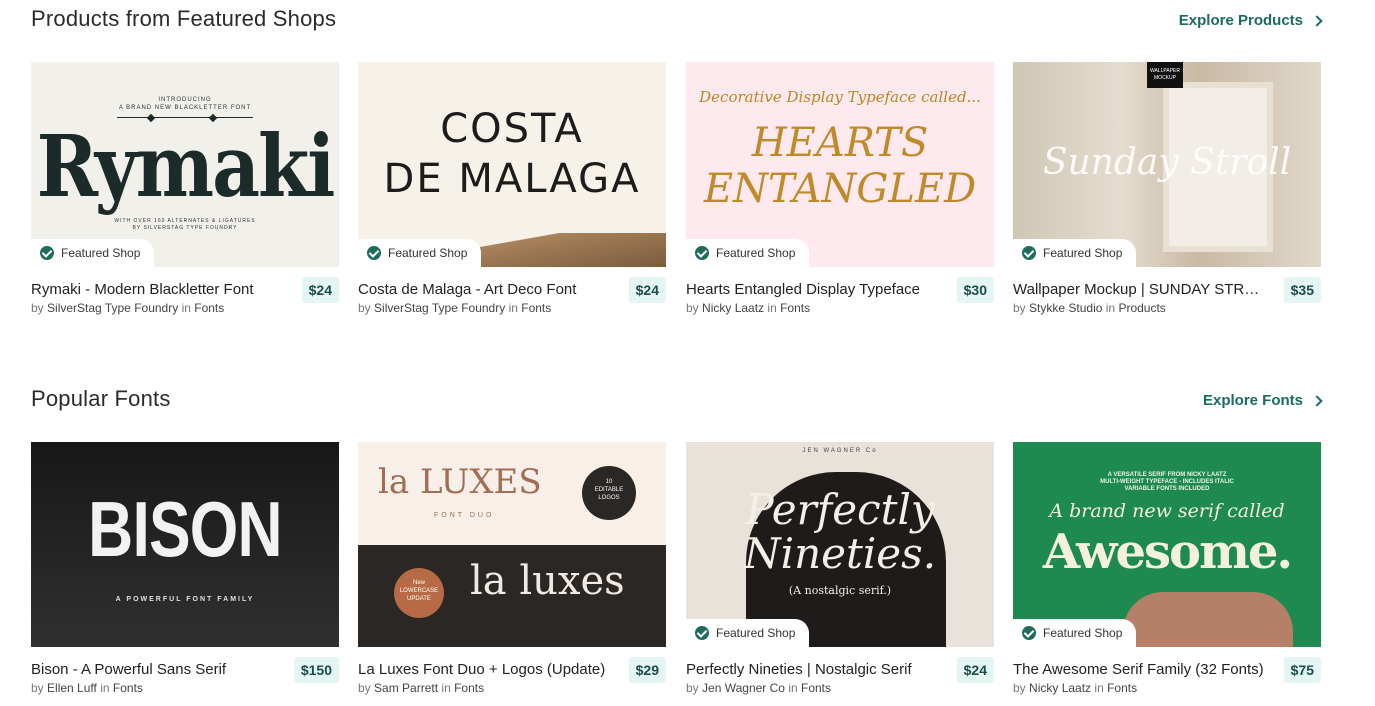  I want to click on chevron-right-icon, so click(1317, 400).